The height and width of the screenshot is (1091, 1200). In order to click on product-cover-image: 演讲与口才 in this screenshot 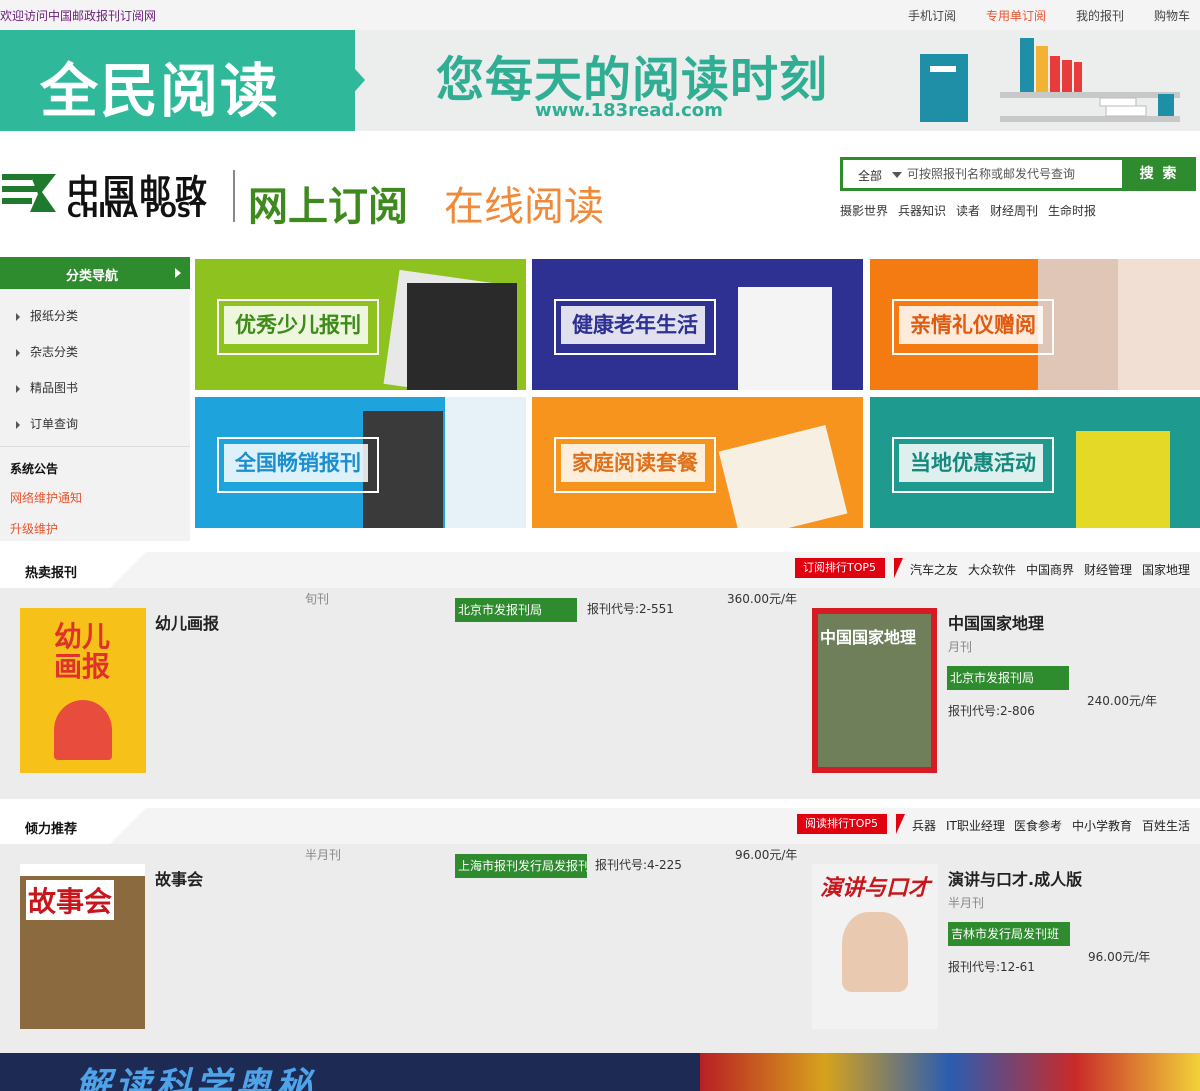, I will do `click(875, 946)`.